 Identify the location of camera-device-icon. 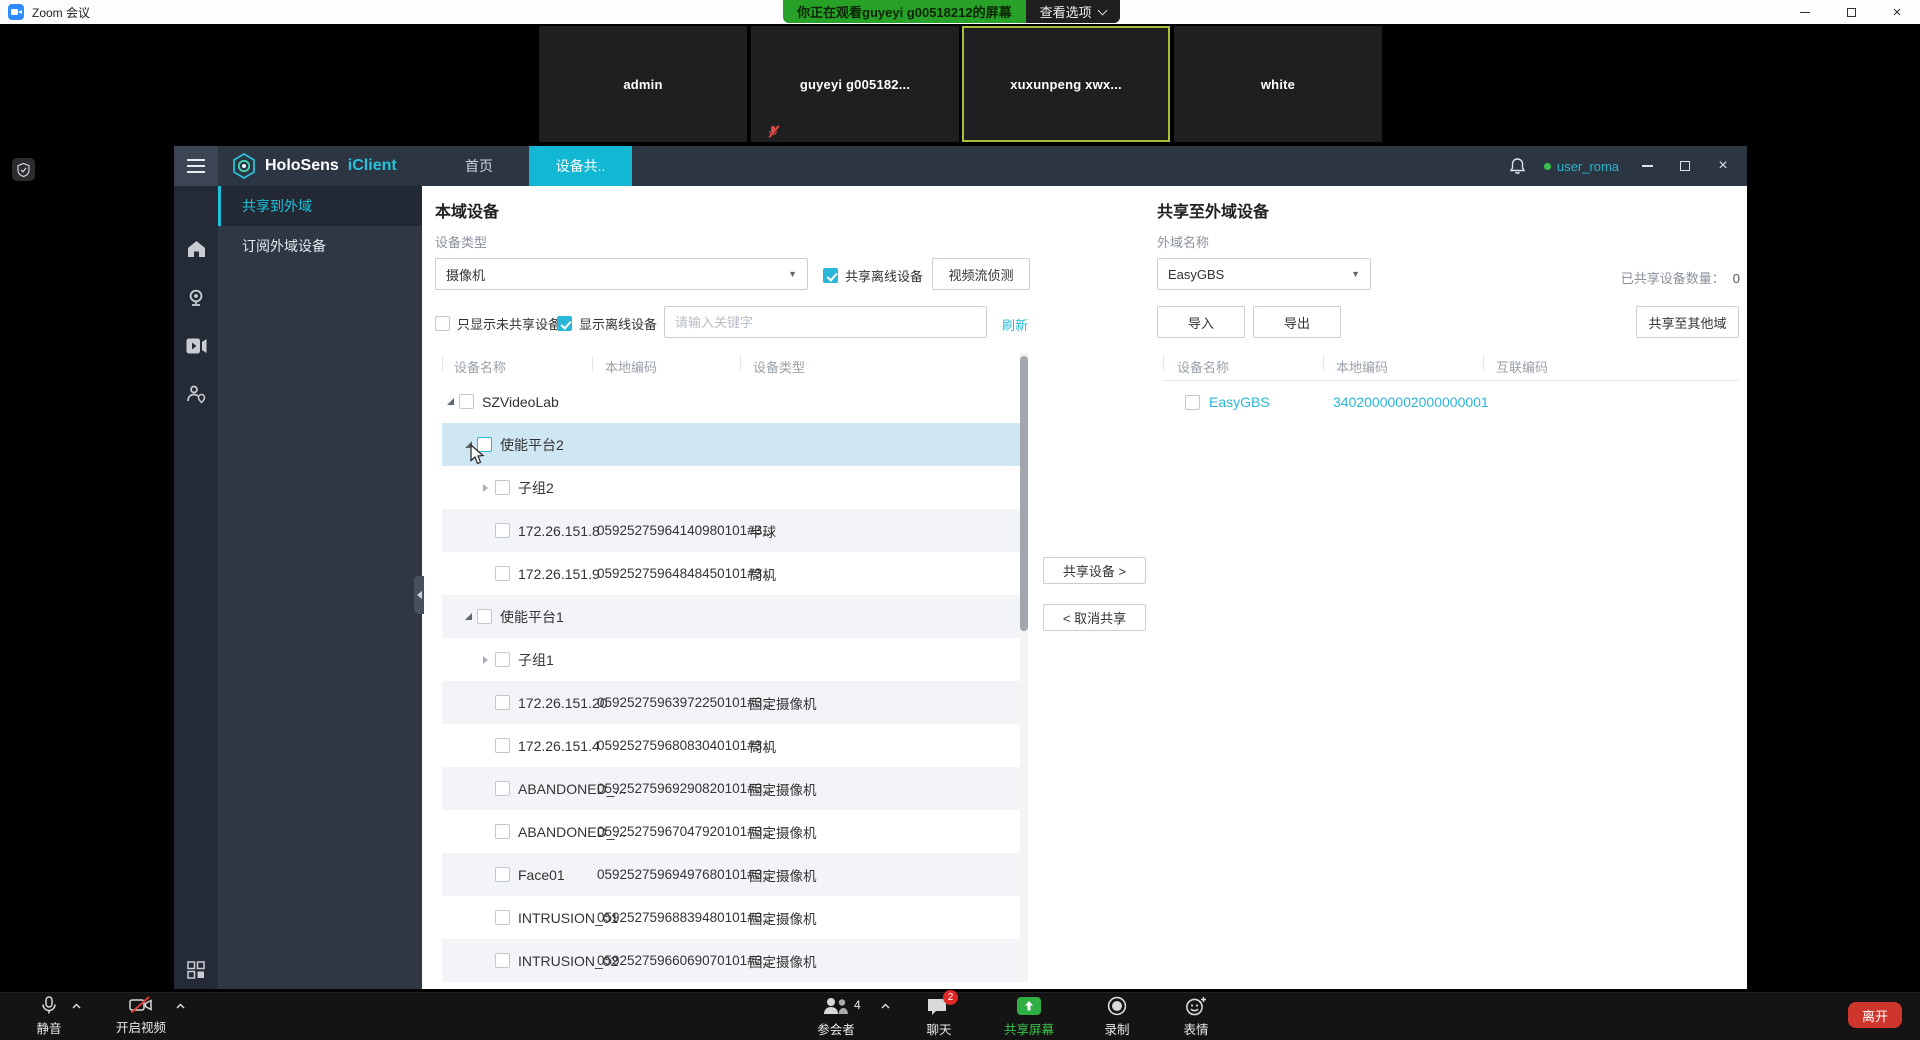
(196, 298).